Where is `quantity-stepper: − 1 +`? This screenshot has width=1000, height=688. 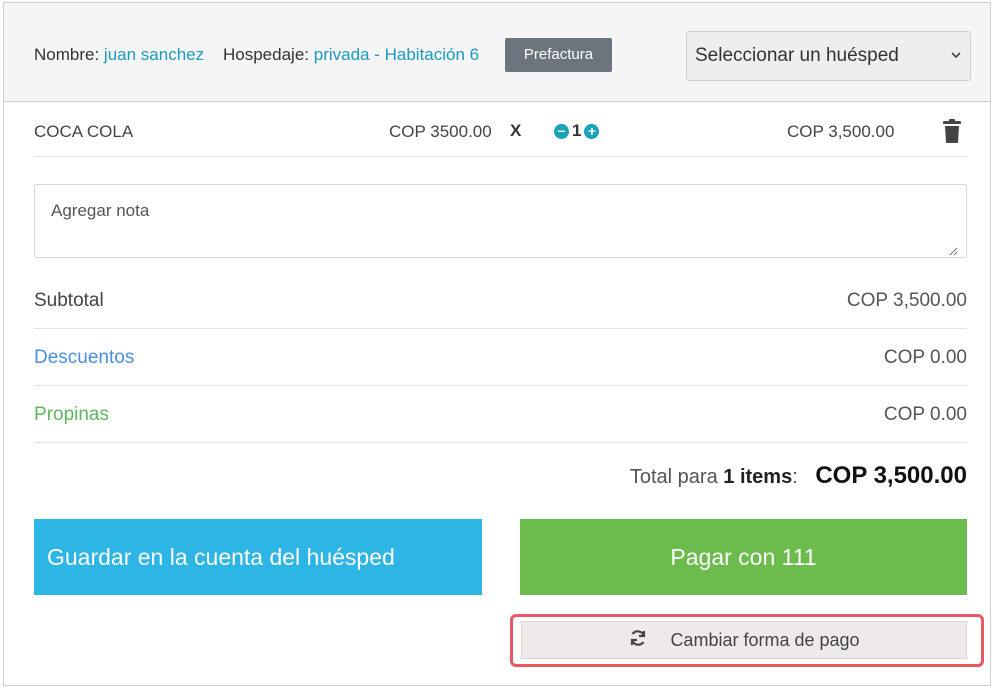 quantity-stepper: − 1 + is located at coordinates (577, 131).